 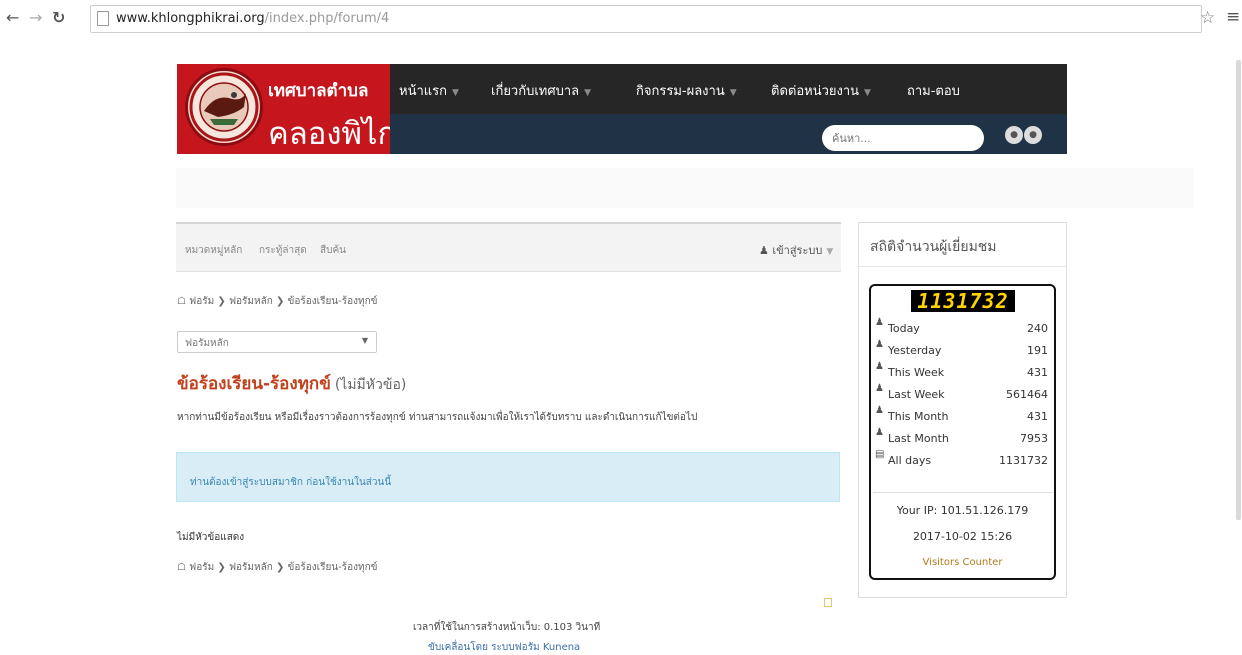 I want to click on select-value: ฟอรัมหลัก, so click(x=207, y=343).